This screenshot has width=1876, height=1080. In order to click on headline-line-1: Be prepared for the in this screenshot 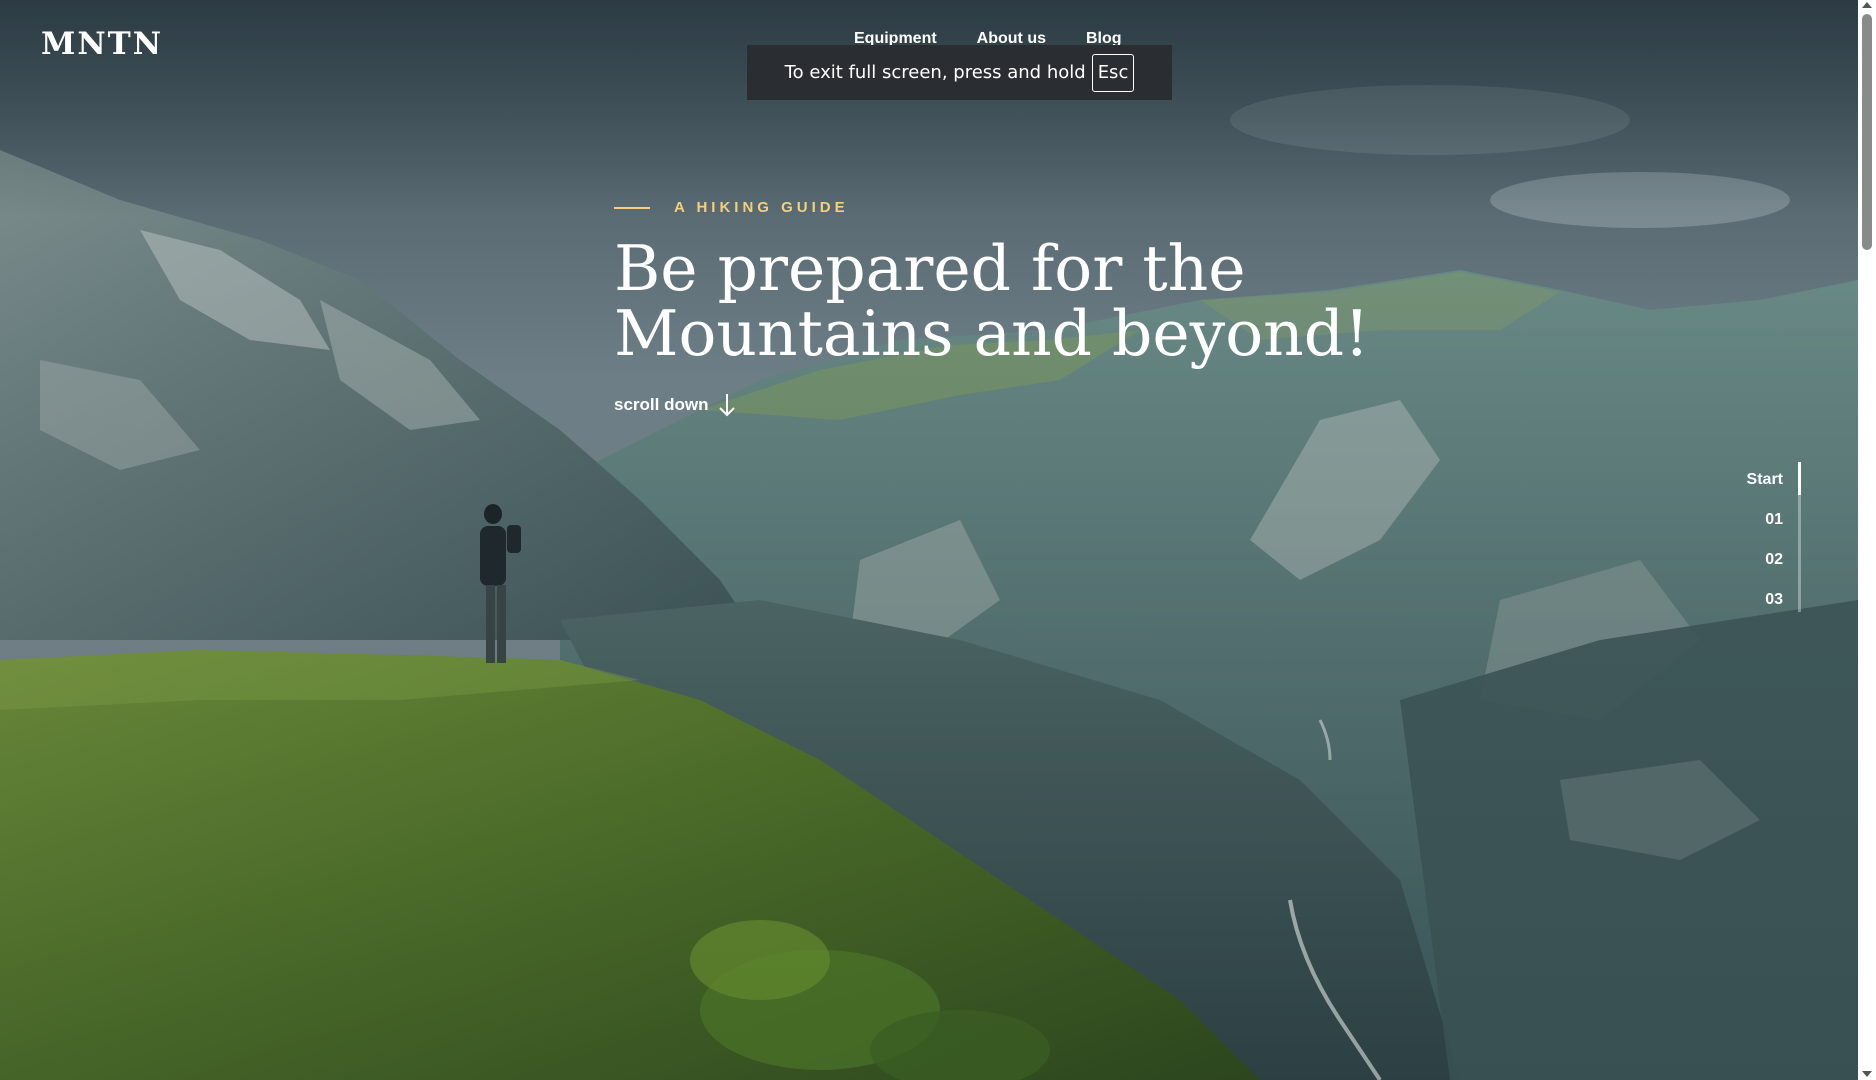, I will do `click(930, 268)`.